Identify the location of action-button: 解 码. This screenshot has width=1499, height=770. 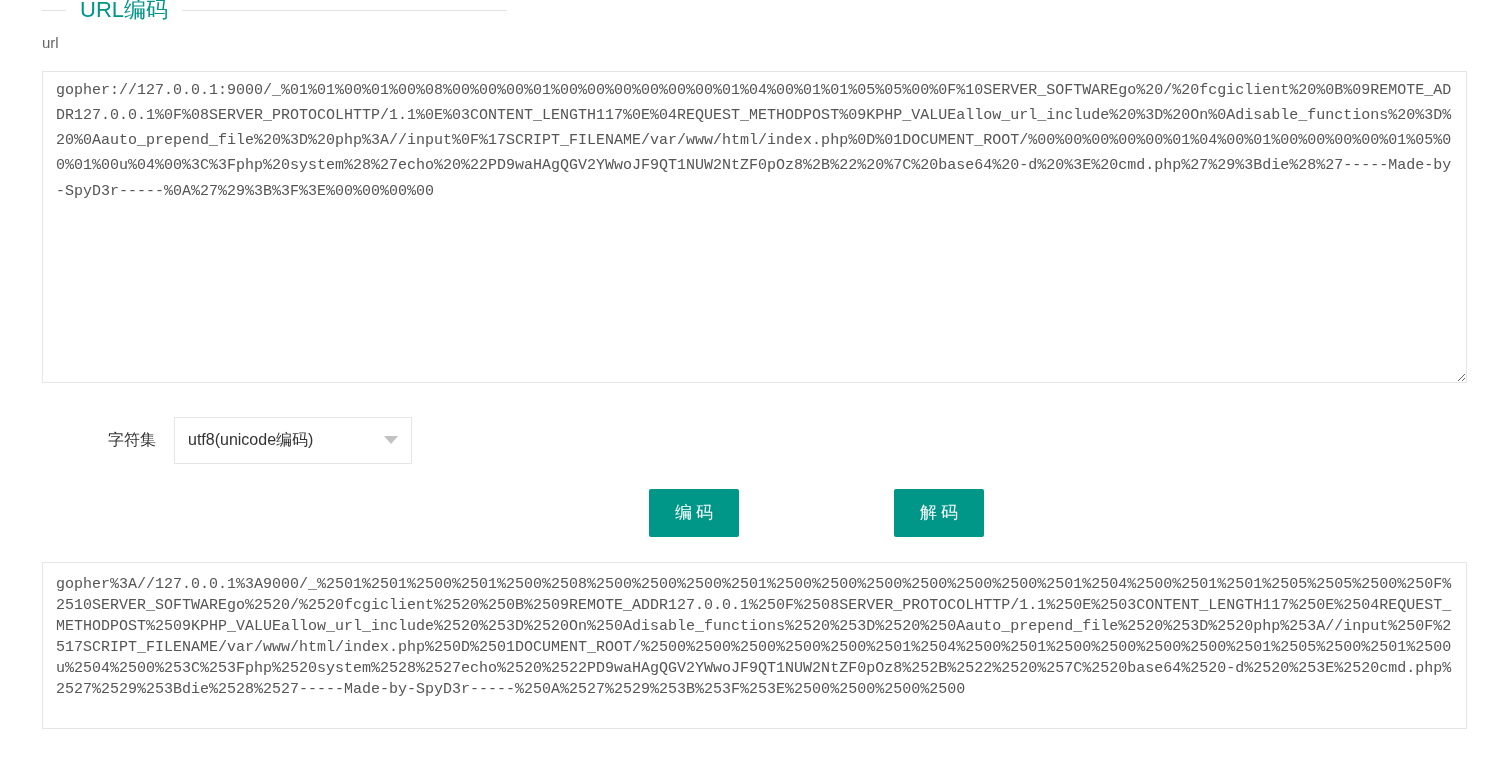
(939, 512).